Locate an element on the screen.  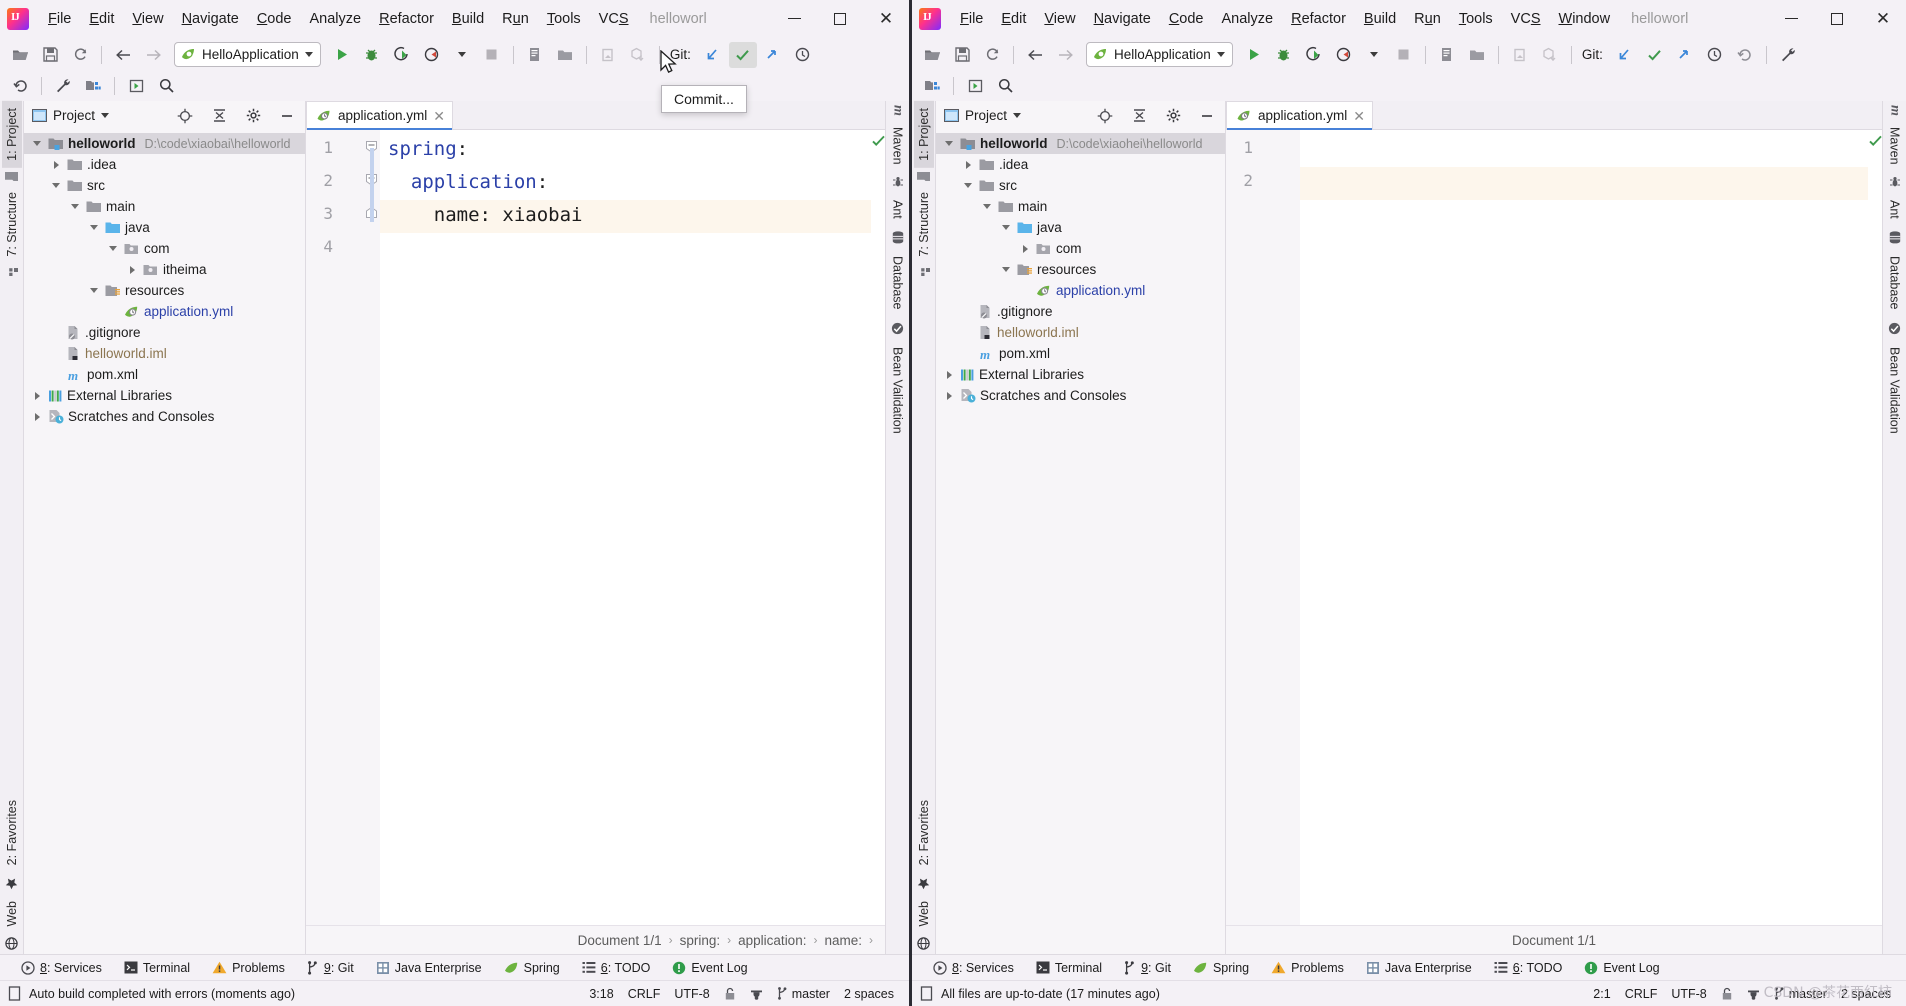
editor-gutter-left: 1 2 3 4 is located at coordinates (343, 527).